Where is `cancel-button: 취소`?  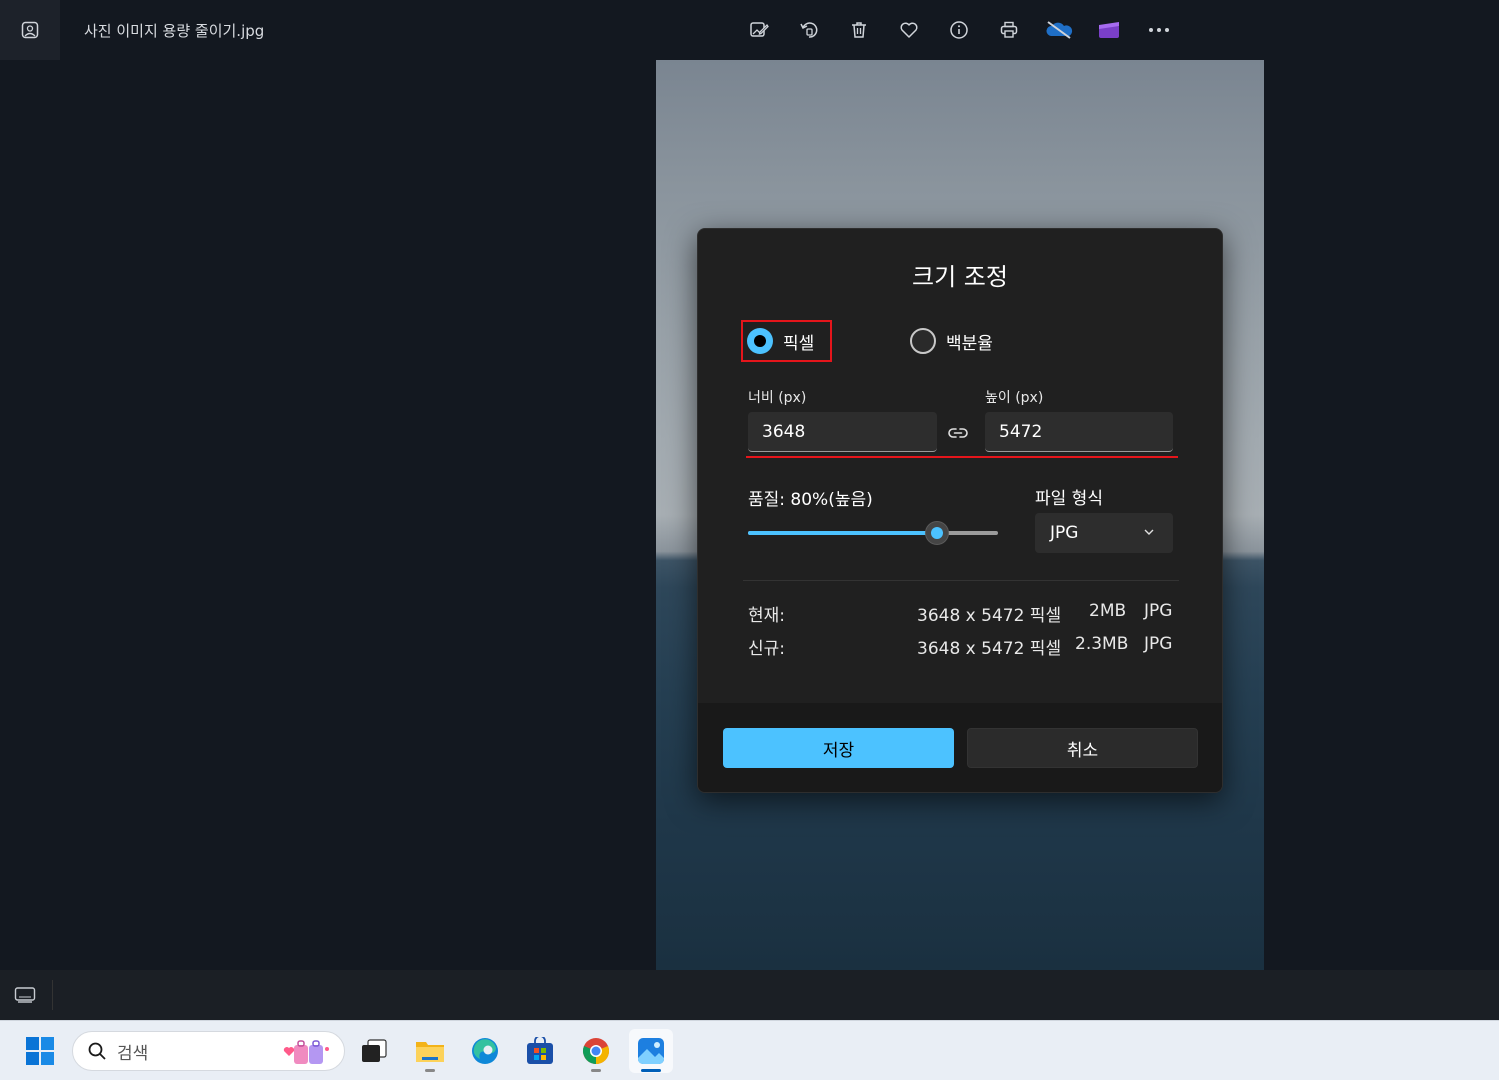
cancel-button: 취소 is located at coordinates (1082, 748).